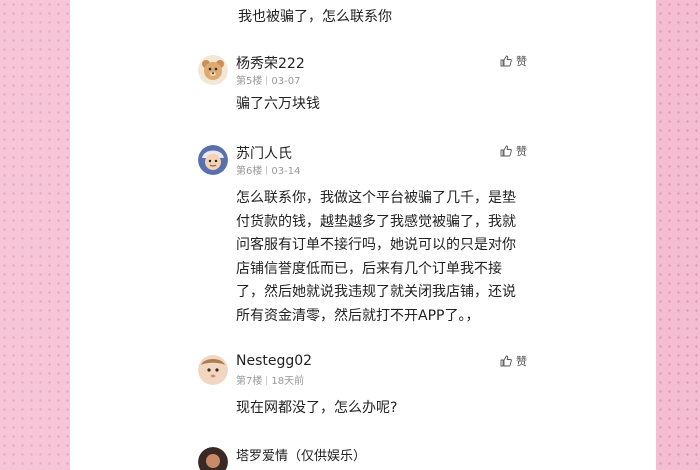 The height and width of the screenshot is (470, 700). Describe the element at coordinates (317, 408) in the screenshot. I see `comment-line: 现在网都没了，怎么办呢?` at that location.